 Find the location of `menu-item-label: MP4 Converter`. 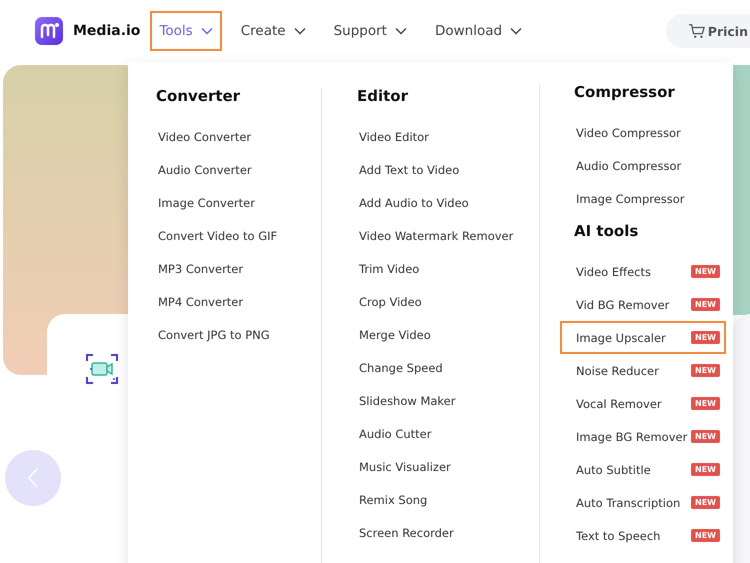

menu-item-label: MP4 Converter is located at coordinates (201, 301).